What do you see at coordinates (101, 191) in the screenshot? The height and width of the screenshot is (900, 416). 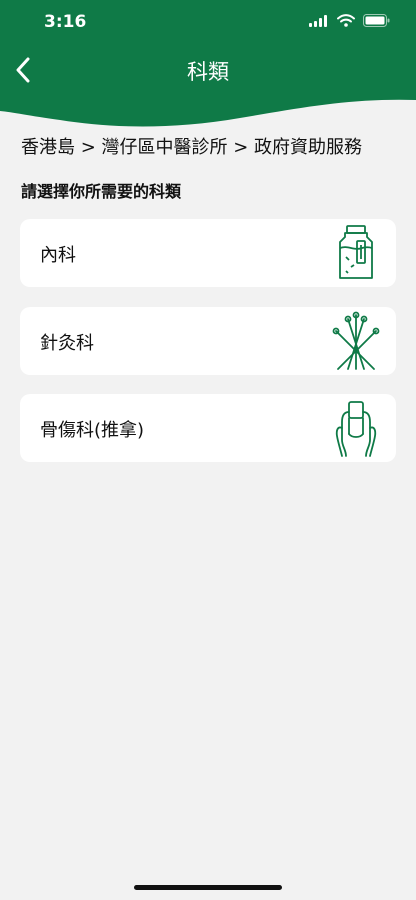 I see `instruction-text: 請選擇你所需要的科類` at bounding box center [101, 191].